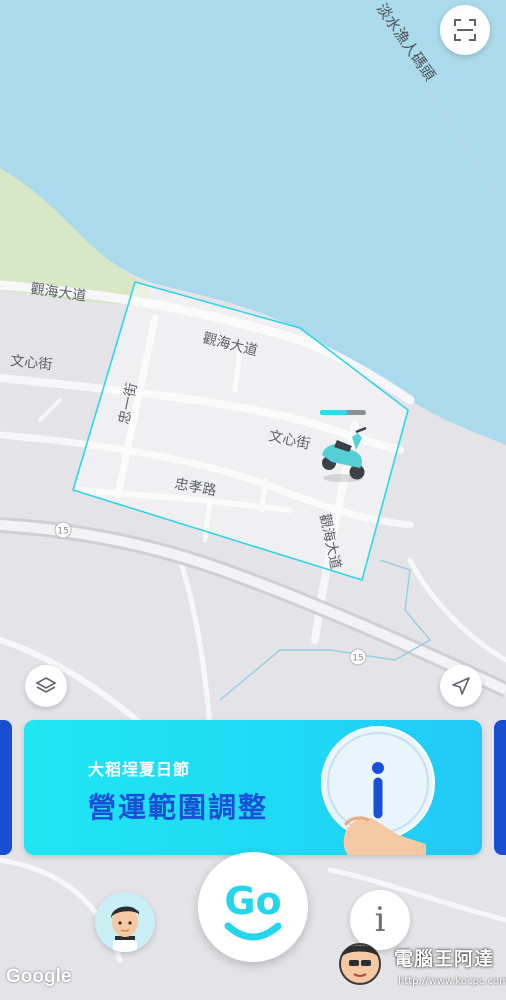 This screenshot has width=506, height=1000. I want to click on map-layers-button, so click(46, 686).